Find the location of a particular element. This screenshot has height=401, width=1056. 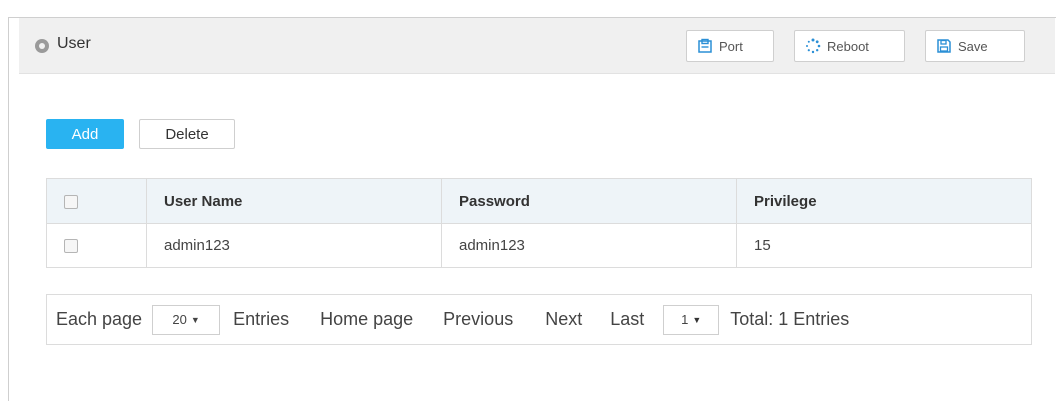

reboot-button-label: Reboot is located at coordinates (848, 46).